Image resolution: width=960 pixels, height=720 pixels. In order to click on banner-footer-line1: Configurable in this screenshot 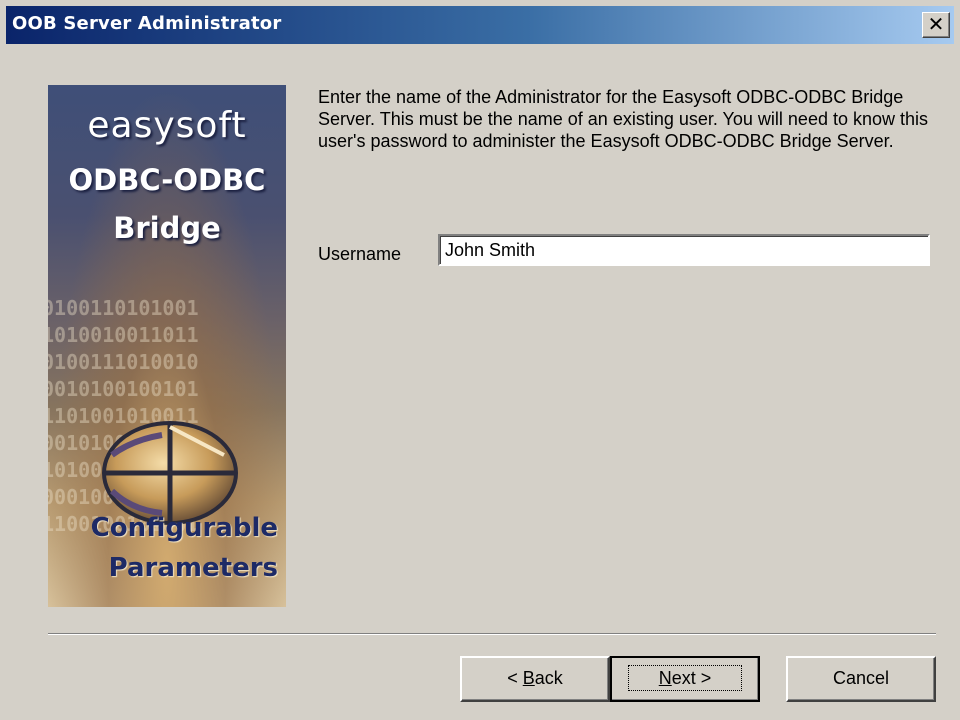, I will do `click(184, 528)`.